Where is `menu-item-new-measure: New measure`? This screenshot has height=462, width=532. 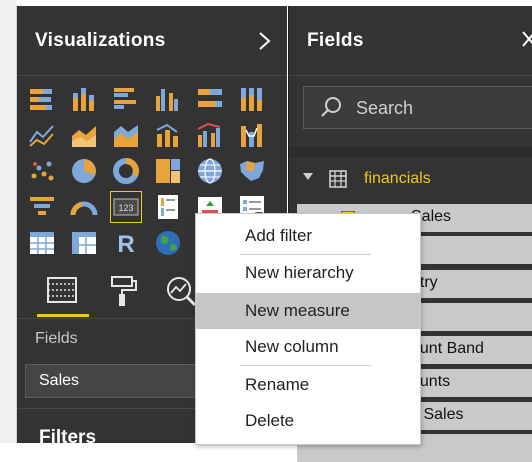 menu-item-new-measure: New measure is located at coordinates (308, 311).